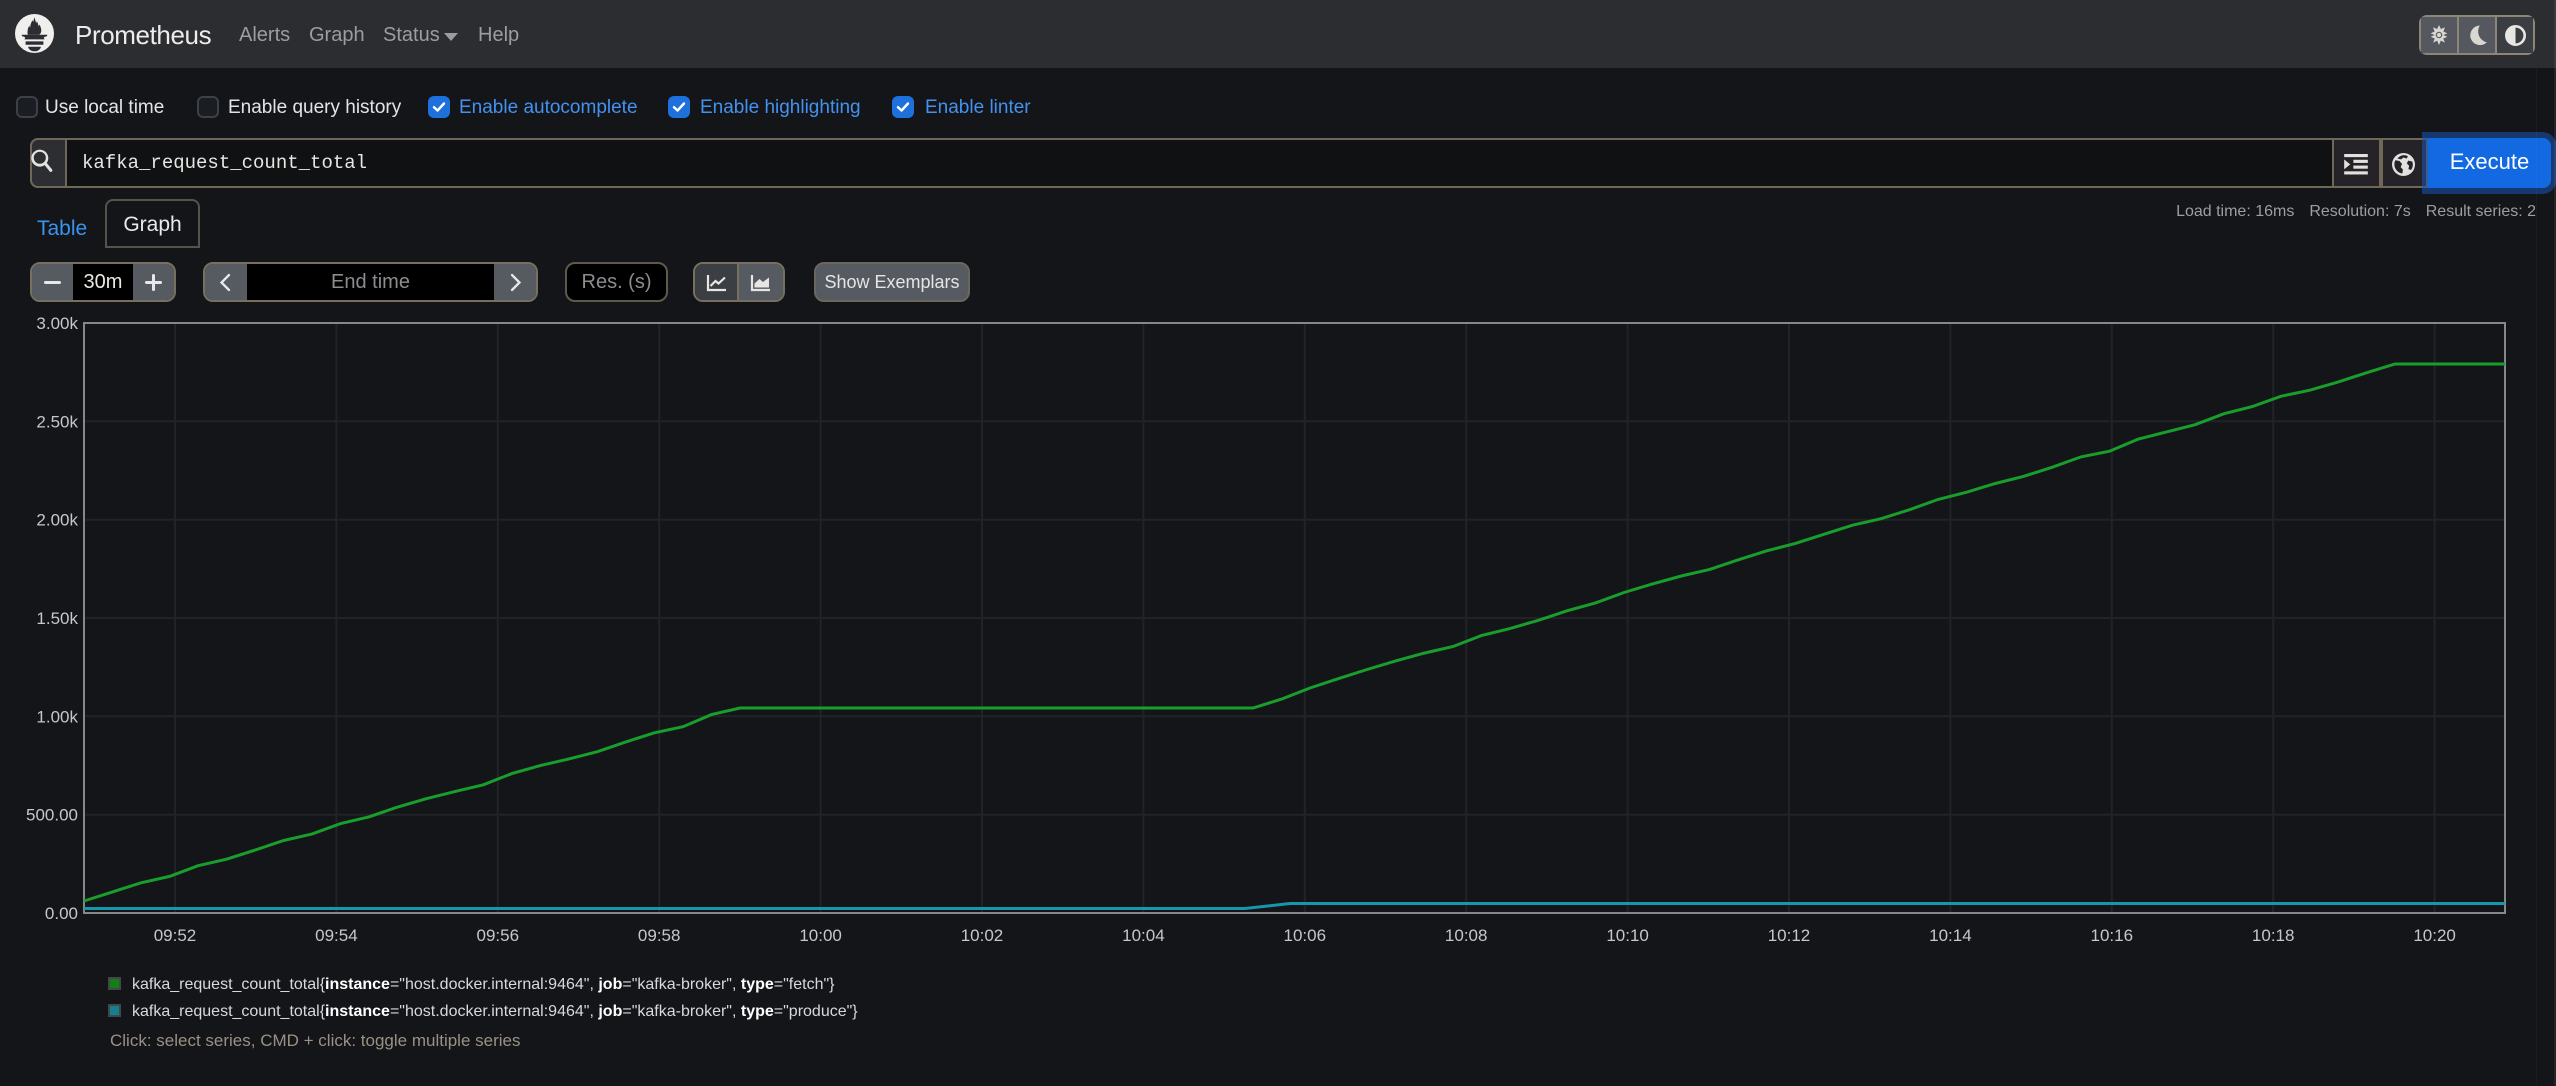 Image resolution: width=2556 pixels, height=1086 pixels. Describe the element at coordinates (57, 716) in the screenshot. I see `svg-text: 1.00k` at that location.